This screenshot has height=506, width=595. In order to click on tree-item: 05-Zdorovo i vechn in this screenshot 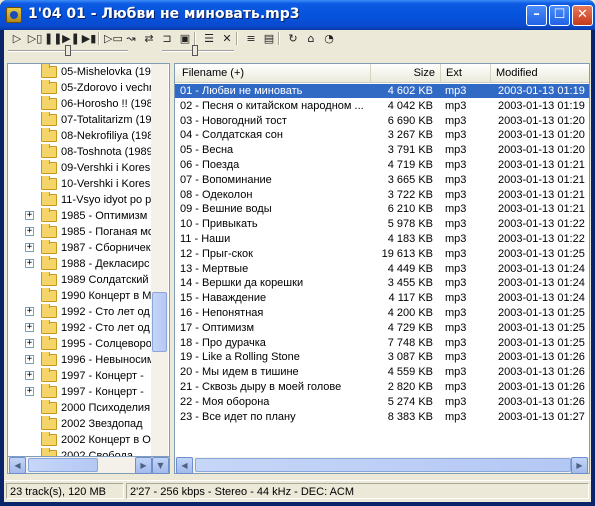, I will do `click(79, 88)`.